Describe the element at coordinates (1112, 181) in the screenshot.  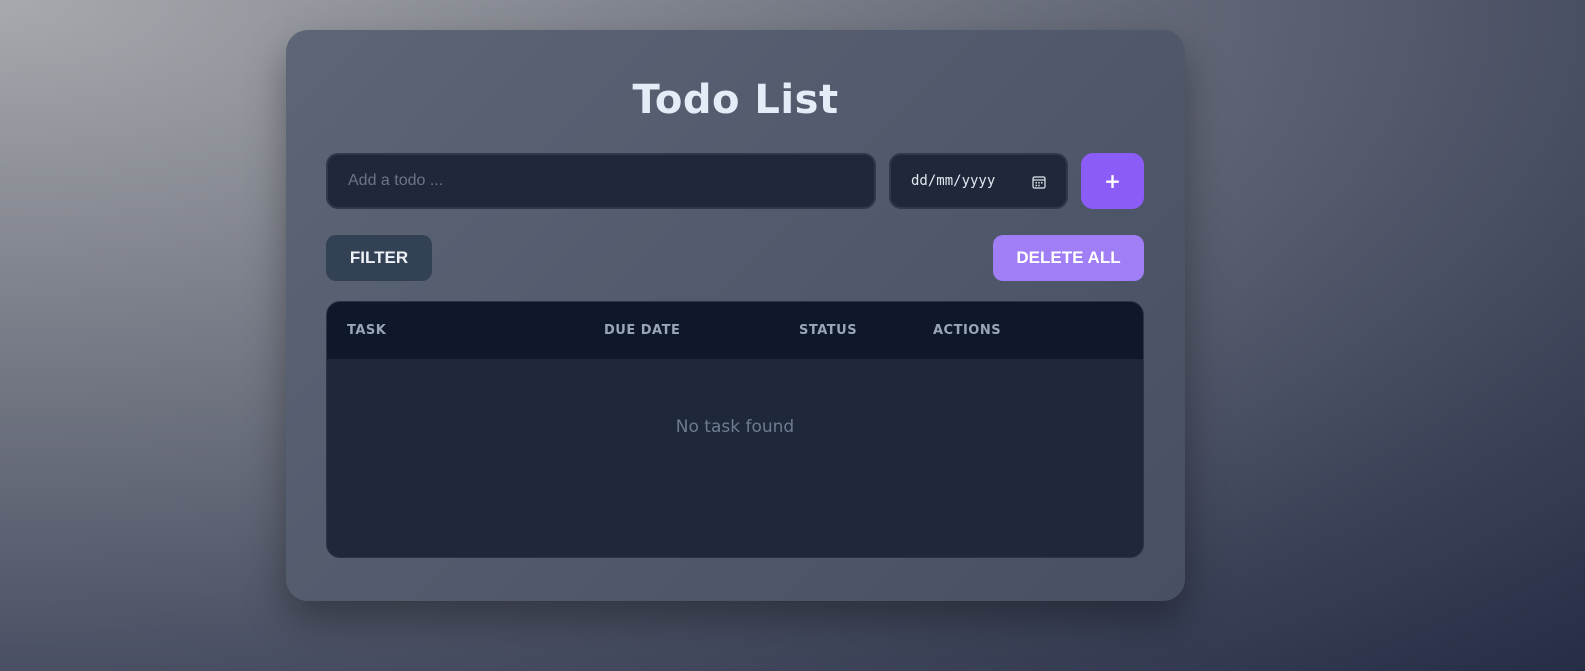
I see `add-todo-button: +` at that location.